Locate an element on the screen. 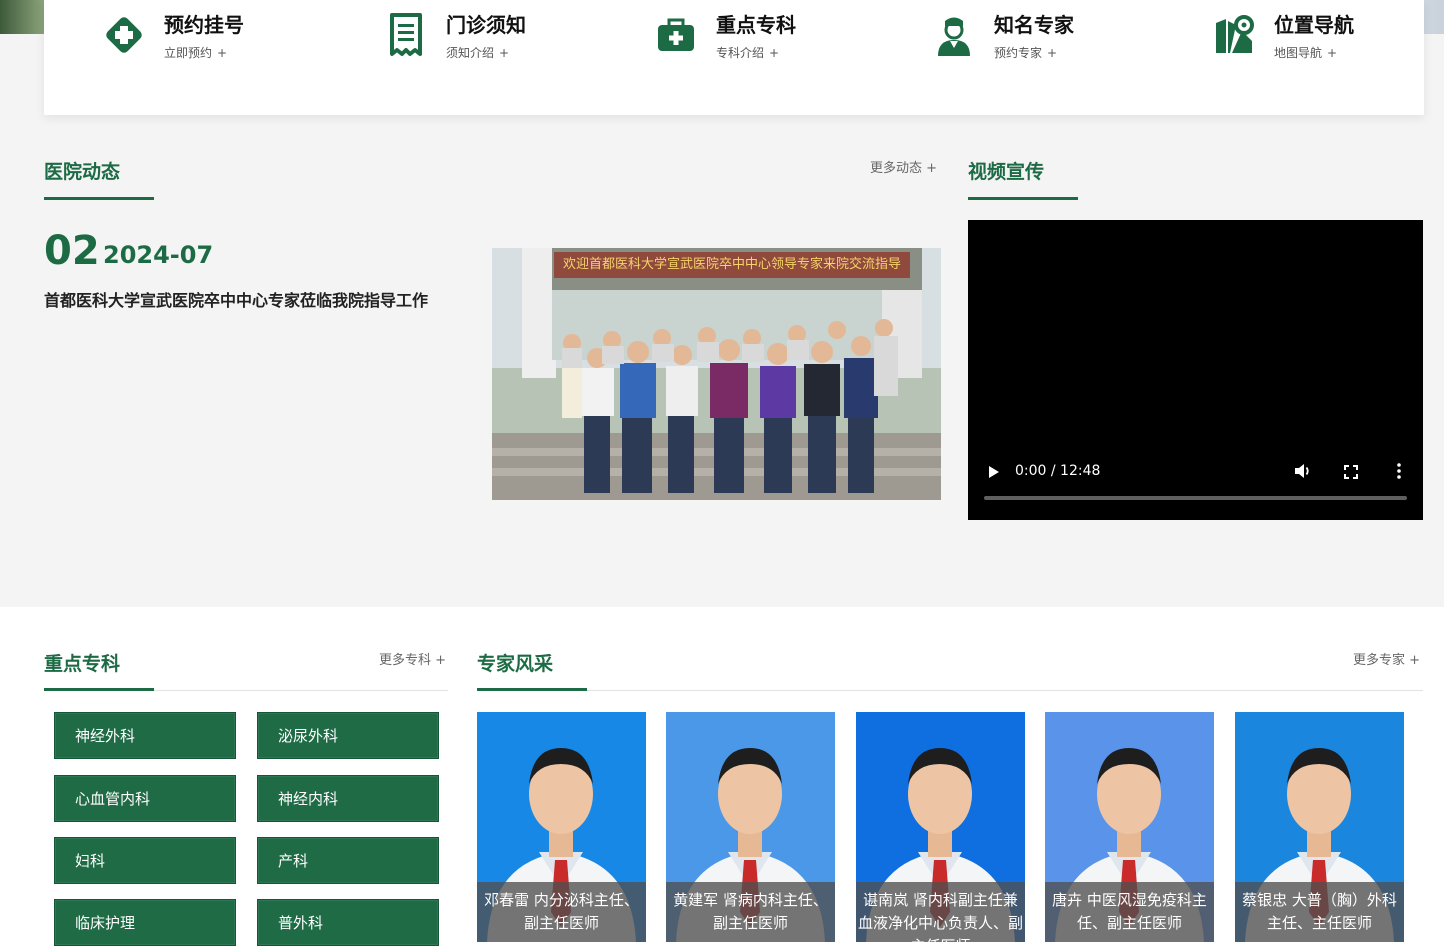 This screenshot has width=1444, height=952. department-button: 心血管内科 is located at coordinates (145, 798).